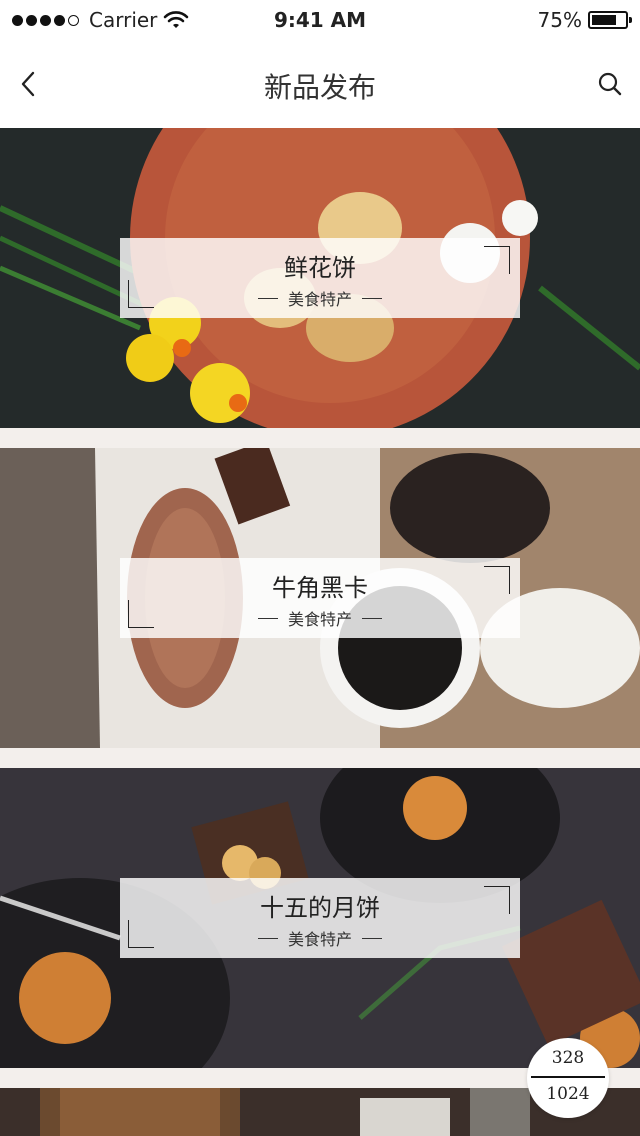  I want to click on battery-fill, so click(604, 20).